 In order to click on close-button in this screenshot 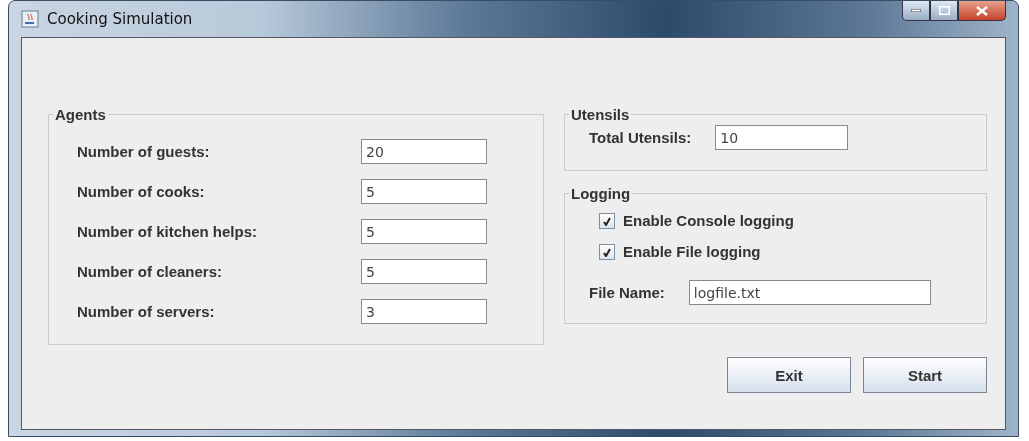, I will do `click(982, 11)`.